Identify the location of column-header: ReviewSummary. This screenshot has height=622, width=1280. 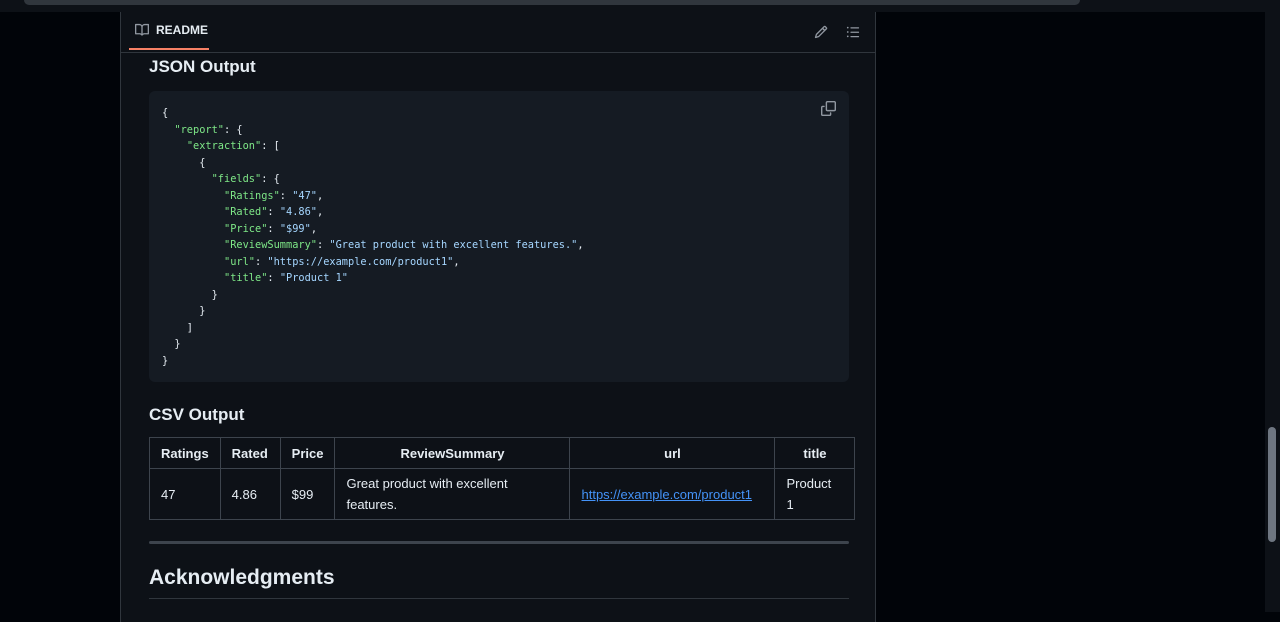
(452, 453).